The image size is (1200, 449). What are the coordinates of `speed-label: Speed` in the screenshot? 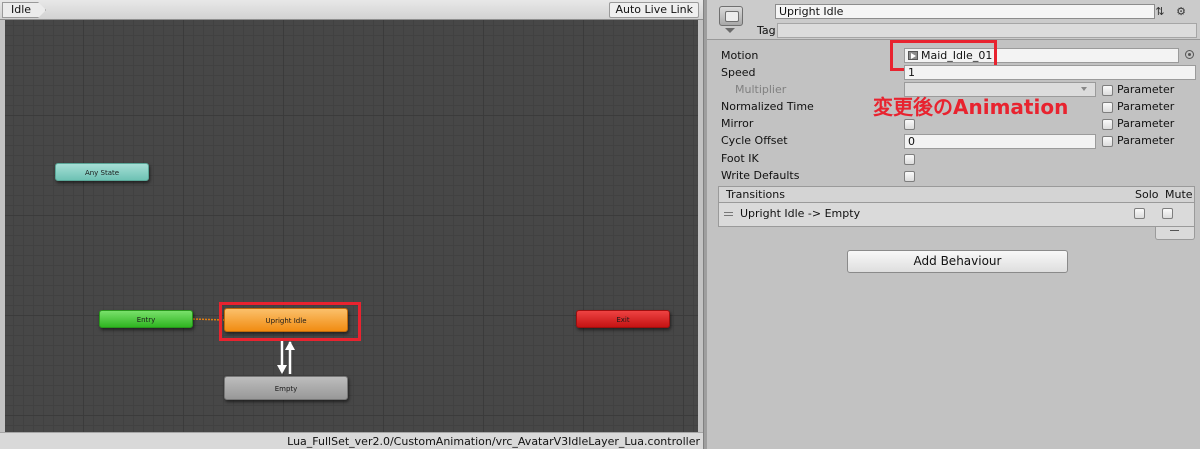 It's located at (738, 72).